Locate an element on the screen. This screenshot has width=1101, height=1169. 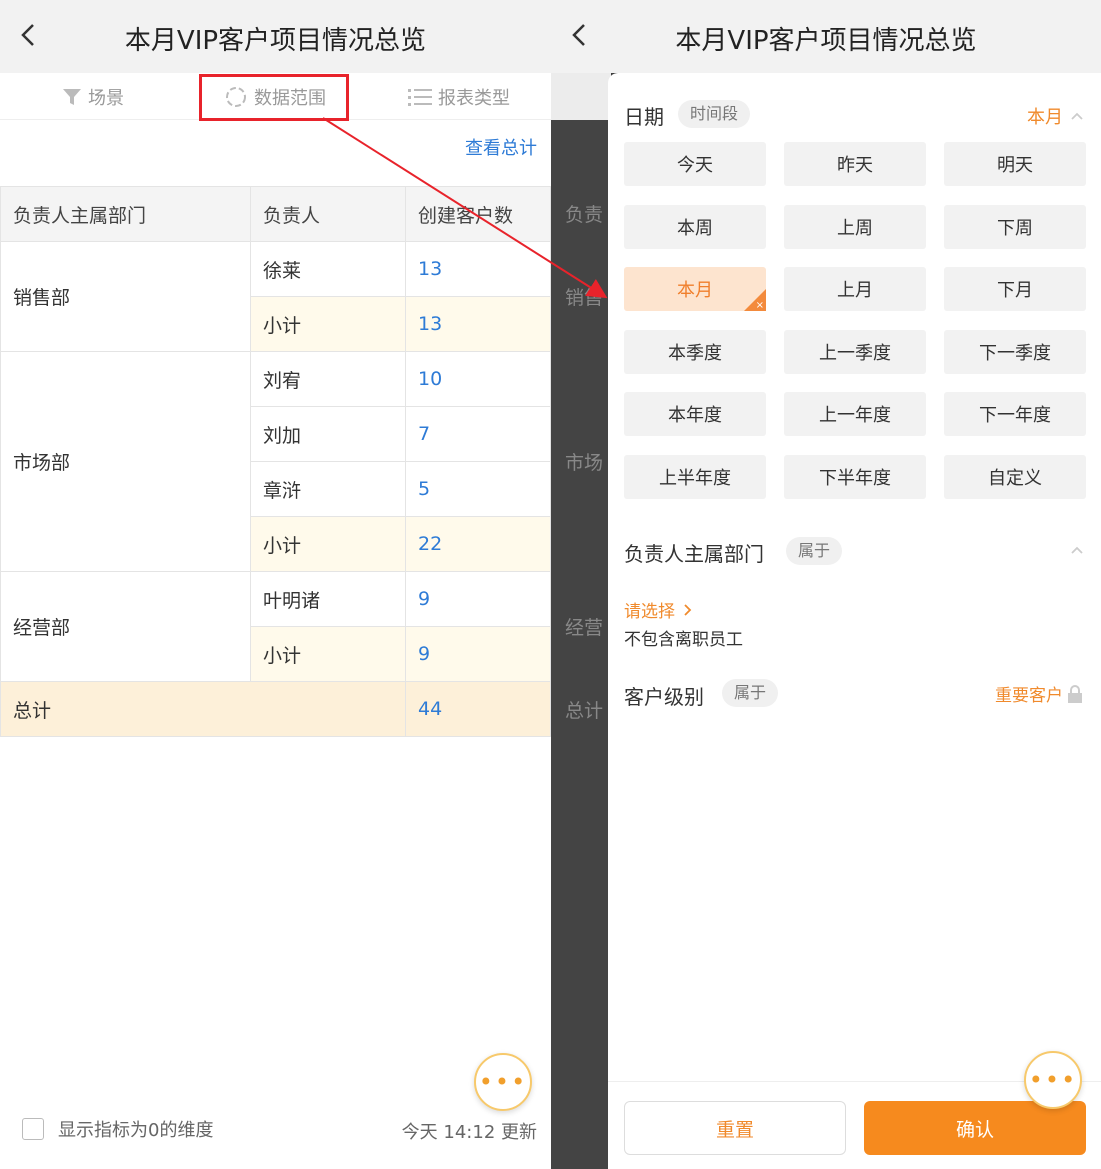
col-header-dept: 负责人主属部门 is located at coordinates (125, 214).